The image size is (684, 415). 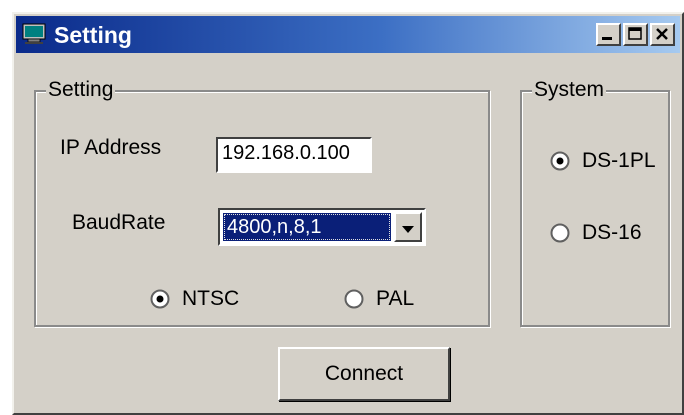 What do you see at coordinates (119, 222) in the screenshot?
I see `baudrate-label: BaudRate` at bounding box center [119, 222].